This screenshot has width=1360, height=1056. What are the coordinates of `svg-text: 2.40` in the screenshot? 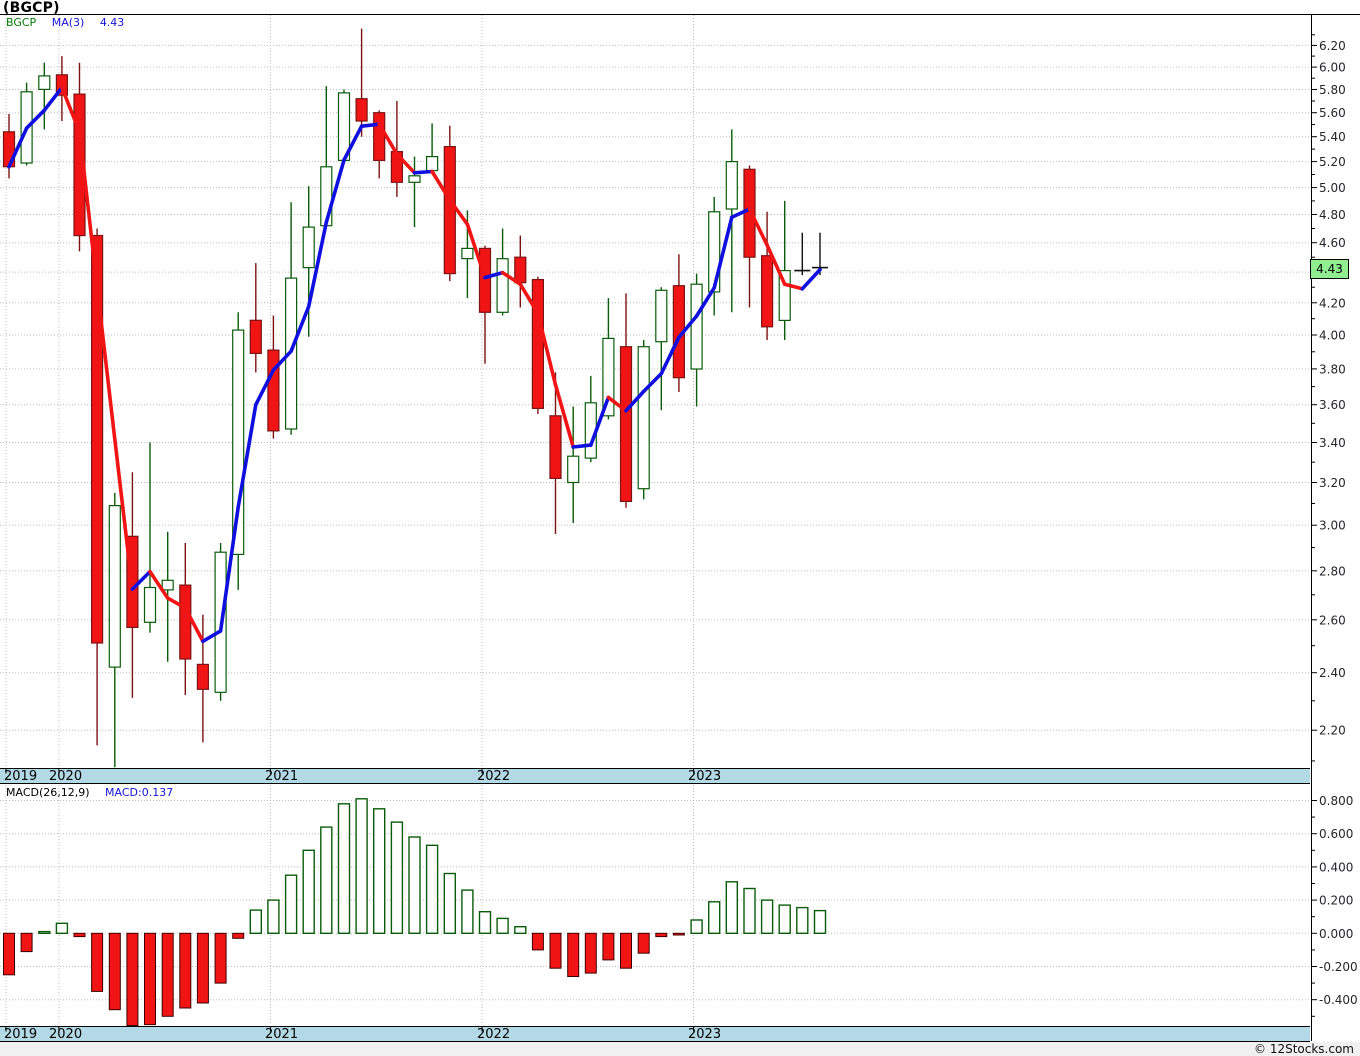 It's located at (1332, 673).